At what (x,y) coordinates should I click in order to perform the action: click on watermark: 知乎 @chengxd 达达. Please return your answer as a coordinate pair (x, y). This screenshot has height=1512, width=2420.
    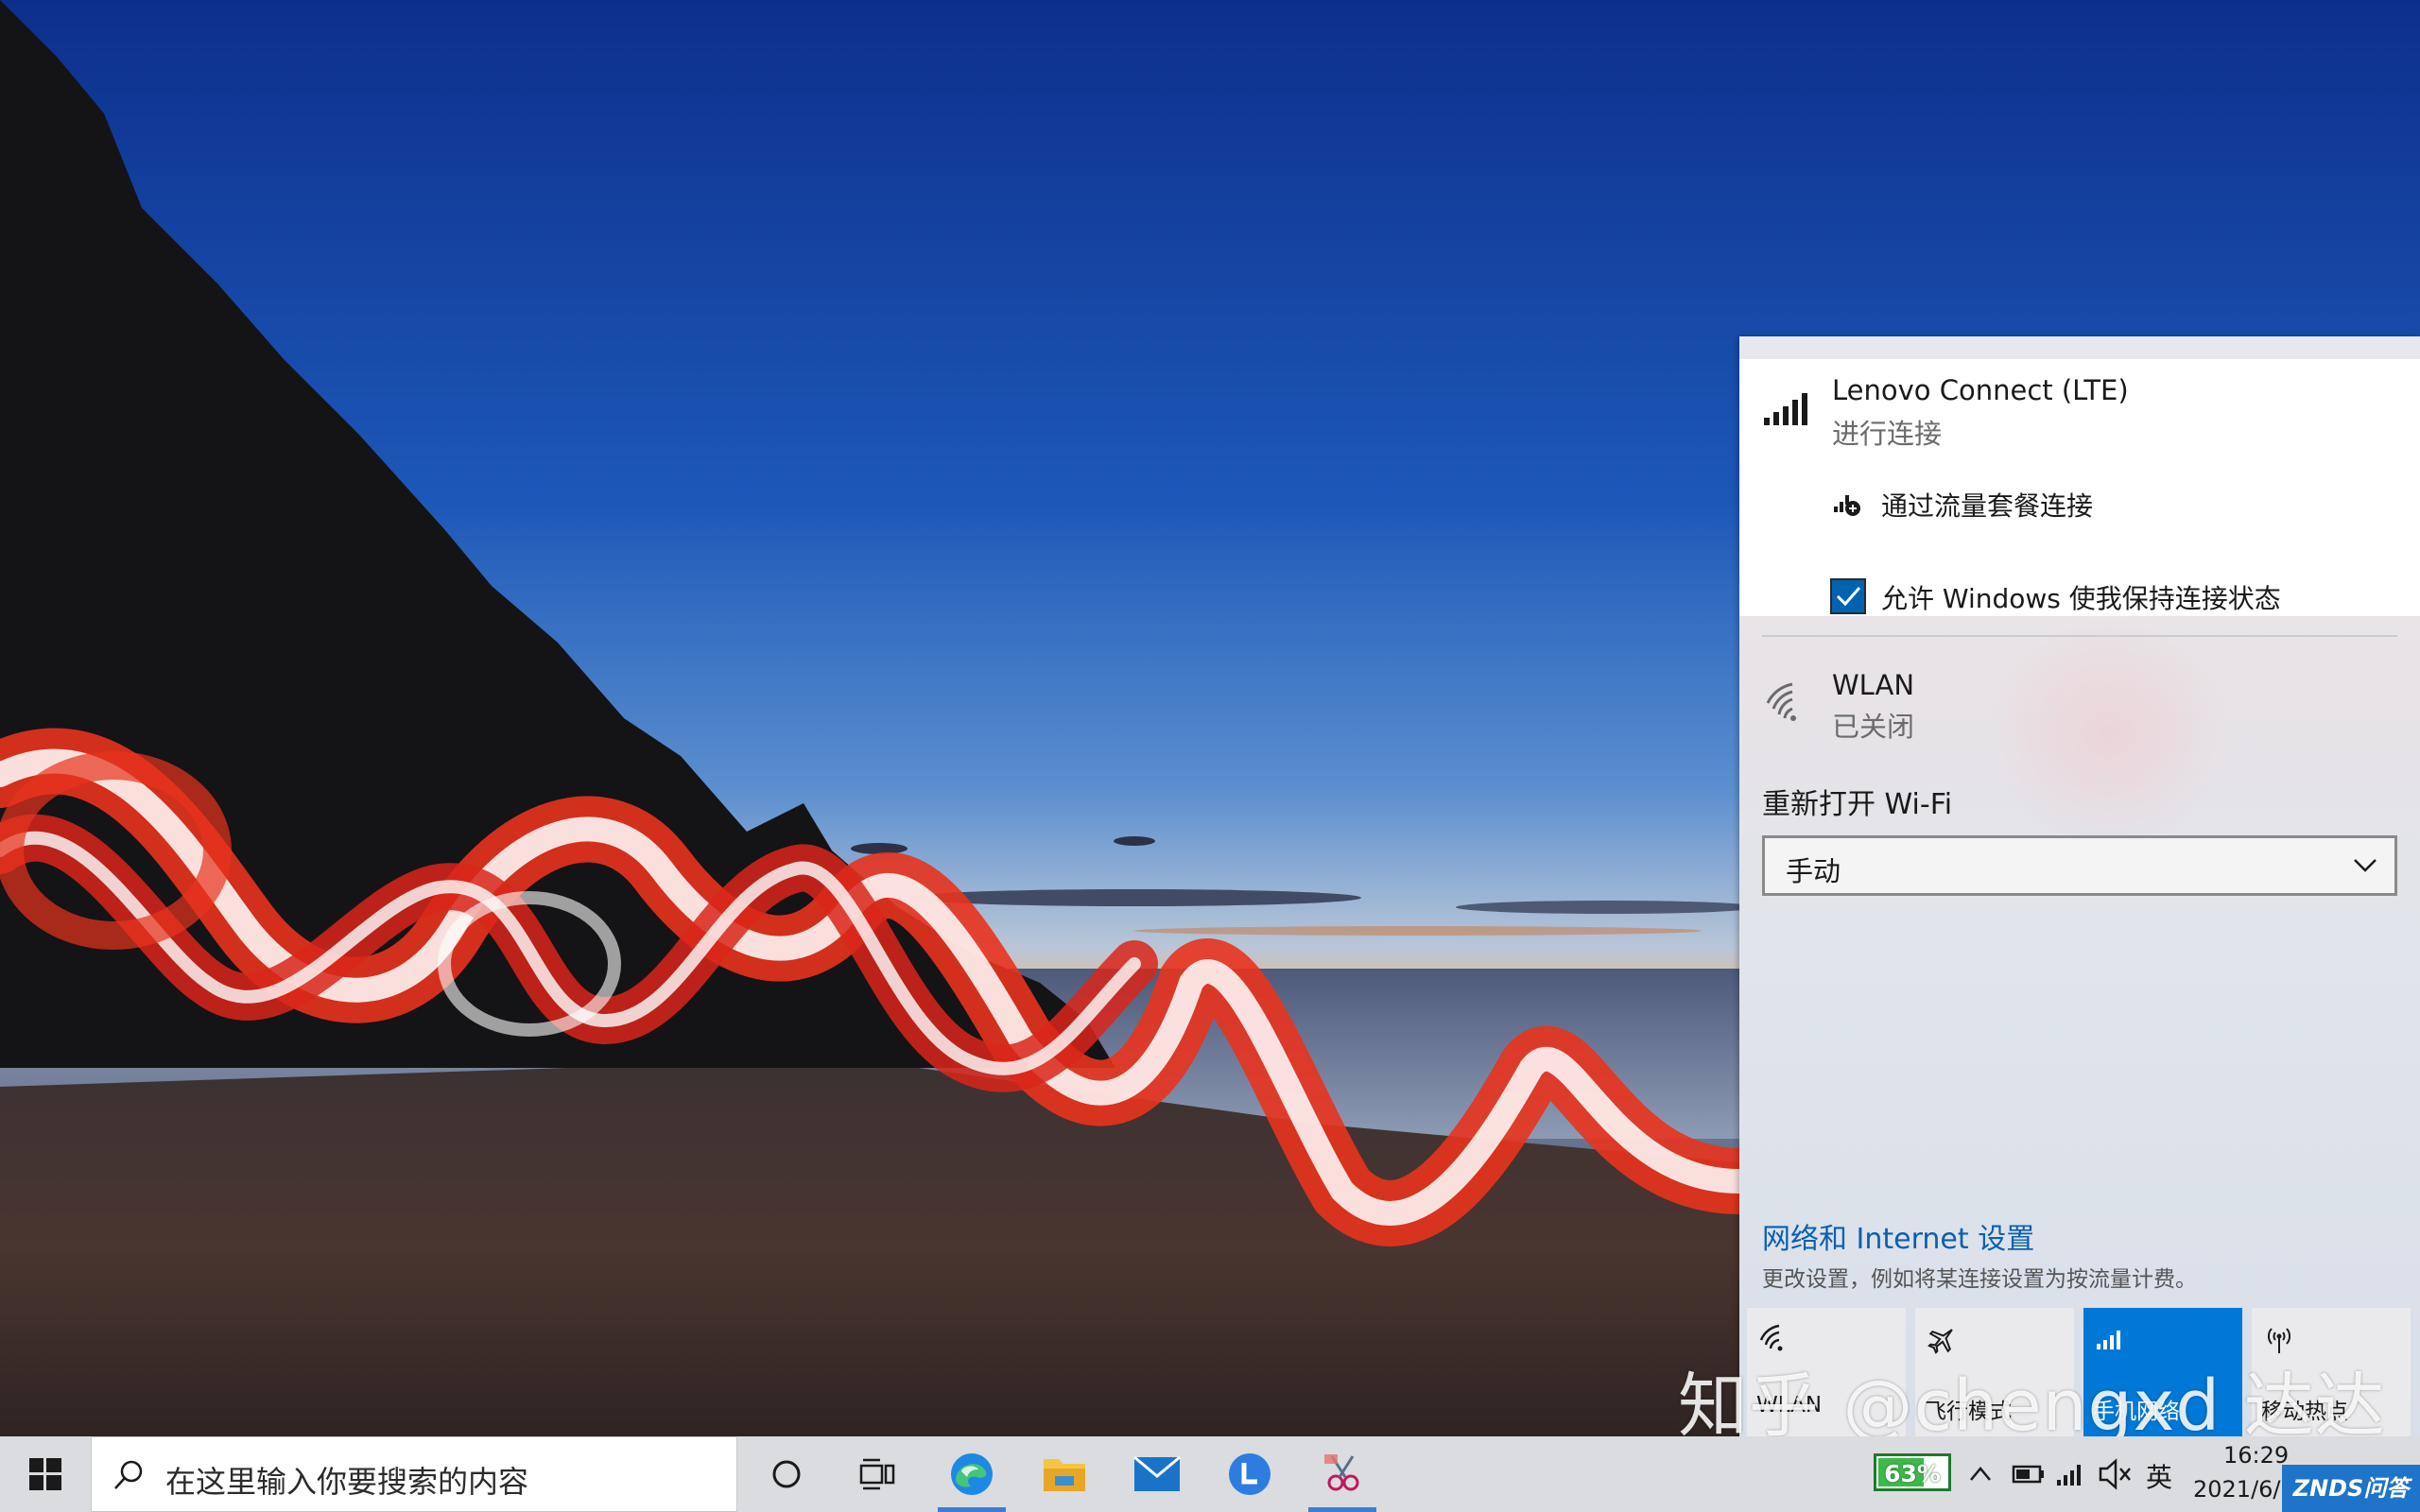
    Looking at the image, I should click on (2032, 1406).